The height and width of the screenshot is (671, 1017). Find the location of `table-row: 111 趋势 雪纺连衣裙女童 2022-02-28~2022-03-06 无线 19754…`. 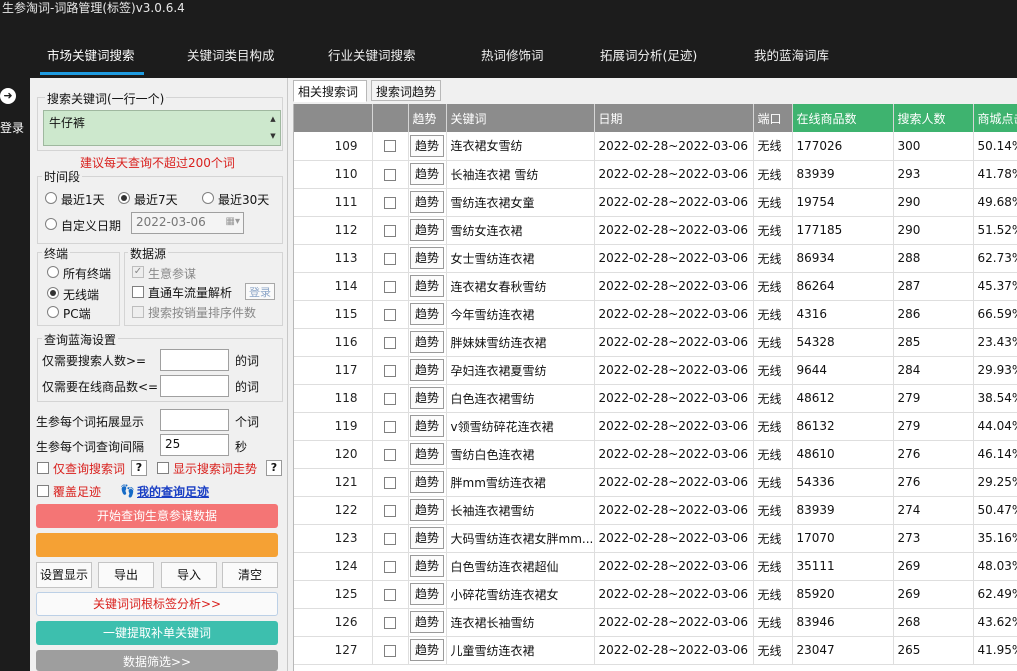

table-row: 111 趋势 雪纺连衣裙女童 2022-02-28~2022-03-06 无线 19754… is located at coordinates (655, 202).